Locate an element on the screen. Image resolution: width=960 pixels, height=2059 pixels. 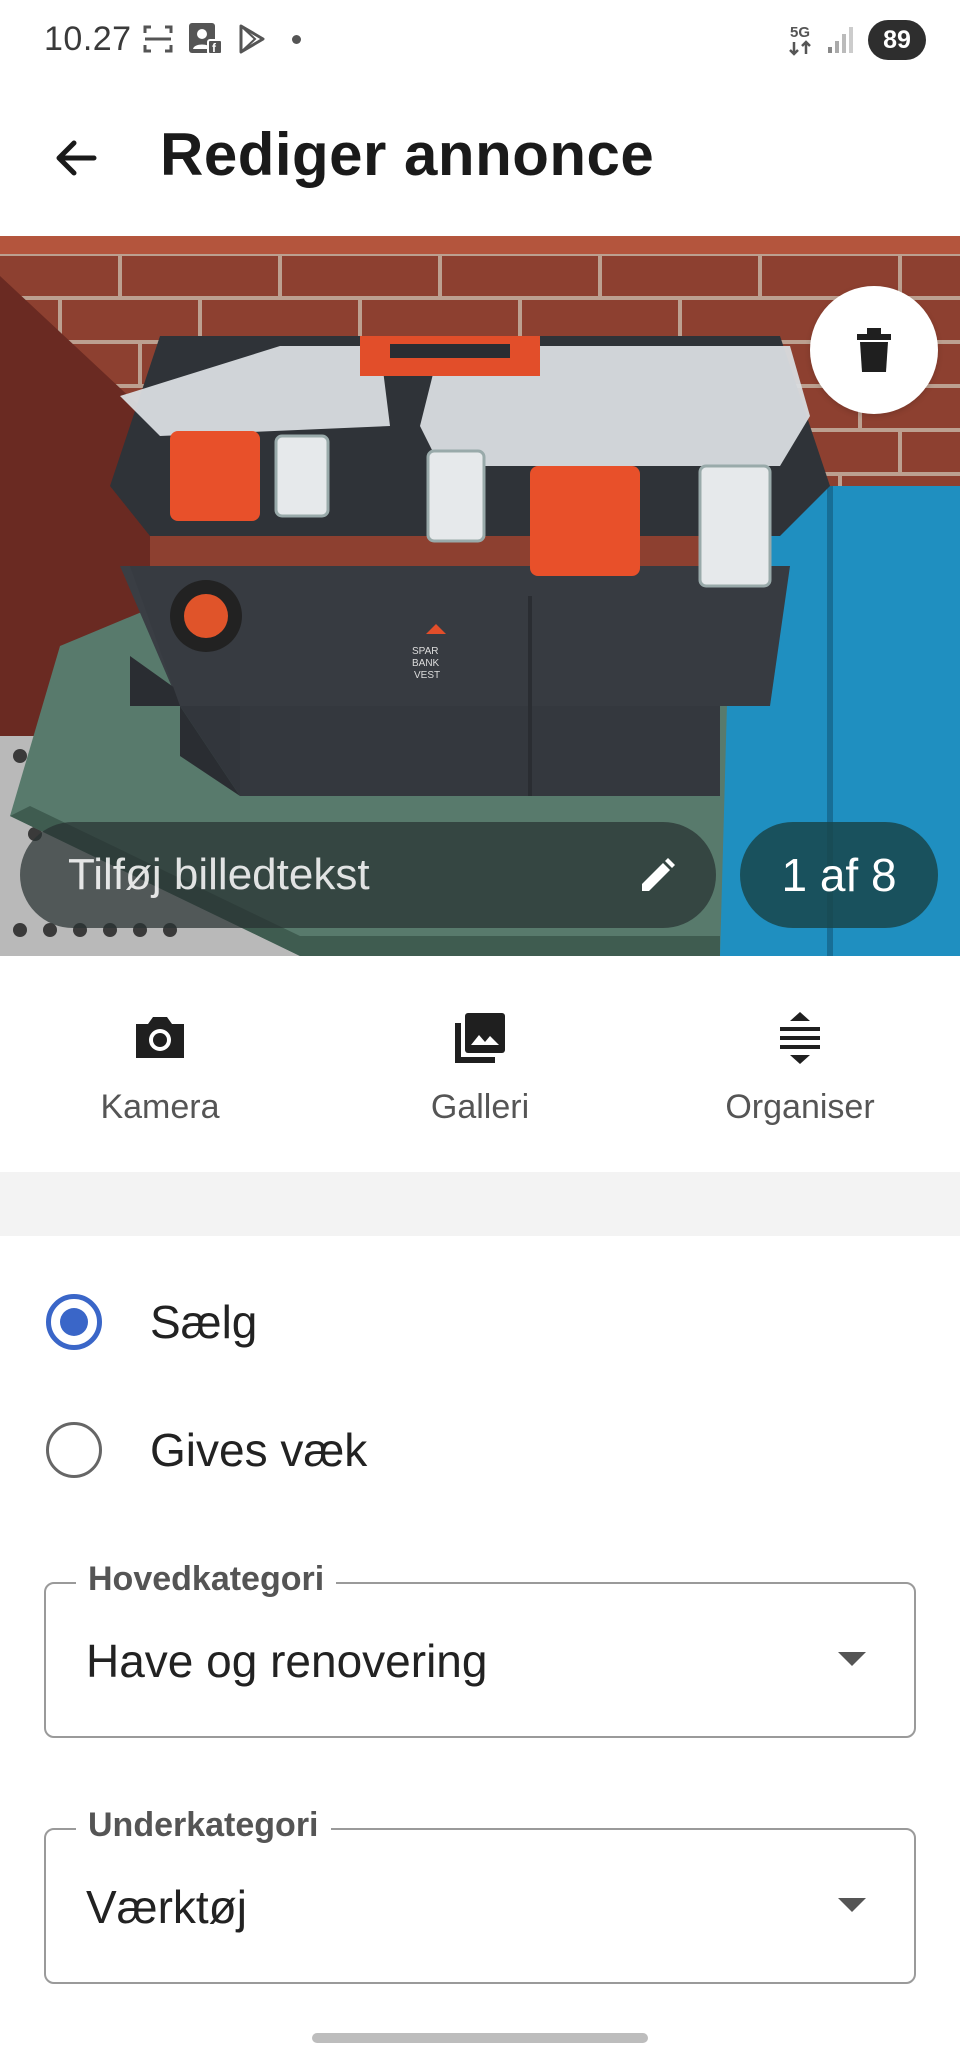
toolbox-logo-text: SPAR is located at coordinates (425, 651).